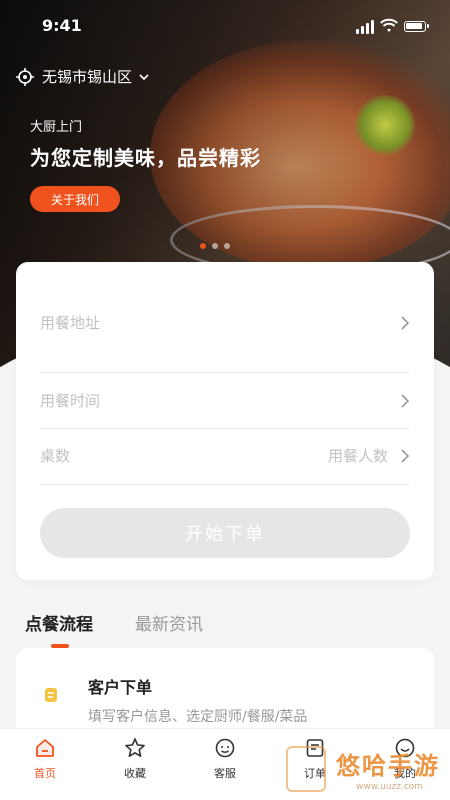  I want to click on tables-people-field: 桌数 用餐人数, so click(225, 455).